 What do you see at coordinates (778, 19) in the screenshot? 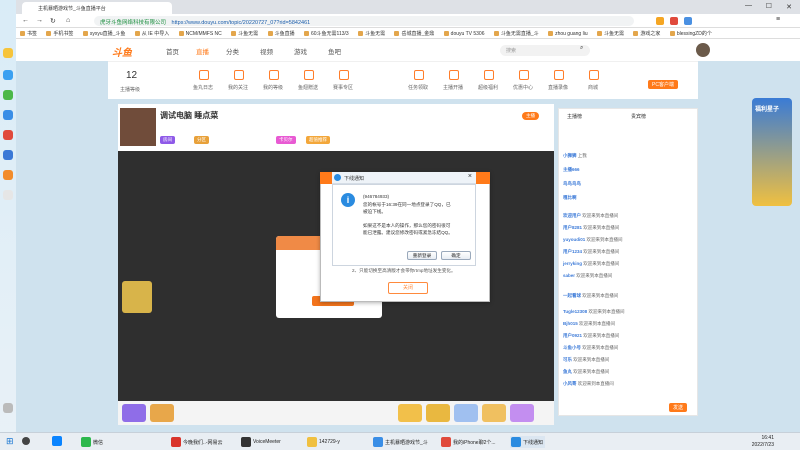
I see `menu-icon: ≡` at bounding box center [778, 19].